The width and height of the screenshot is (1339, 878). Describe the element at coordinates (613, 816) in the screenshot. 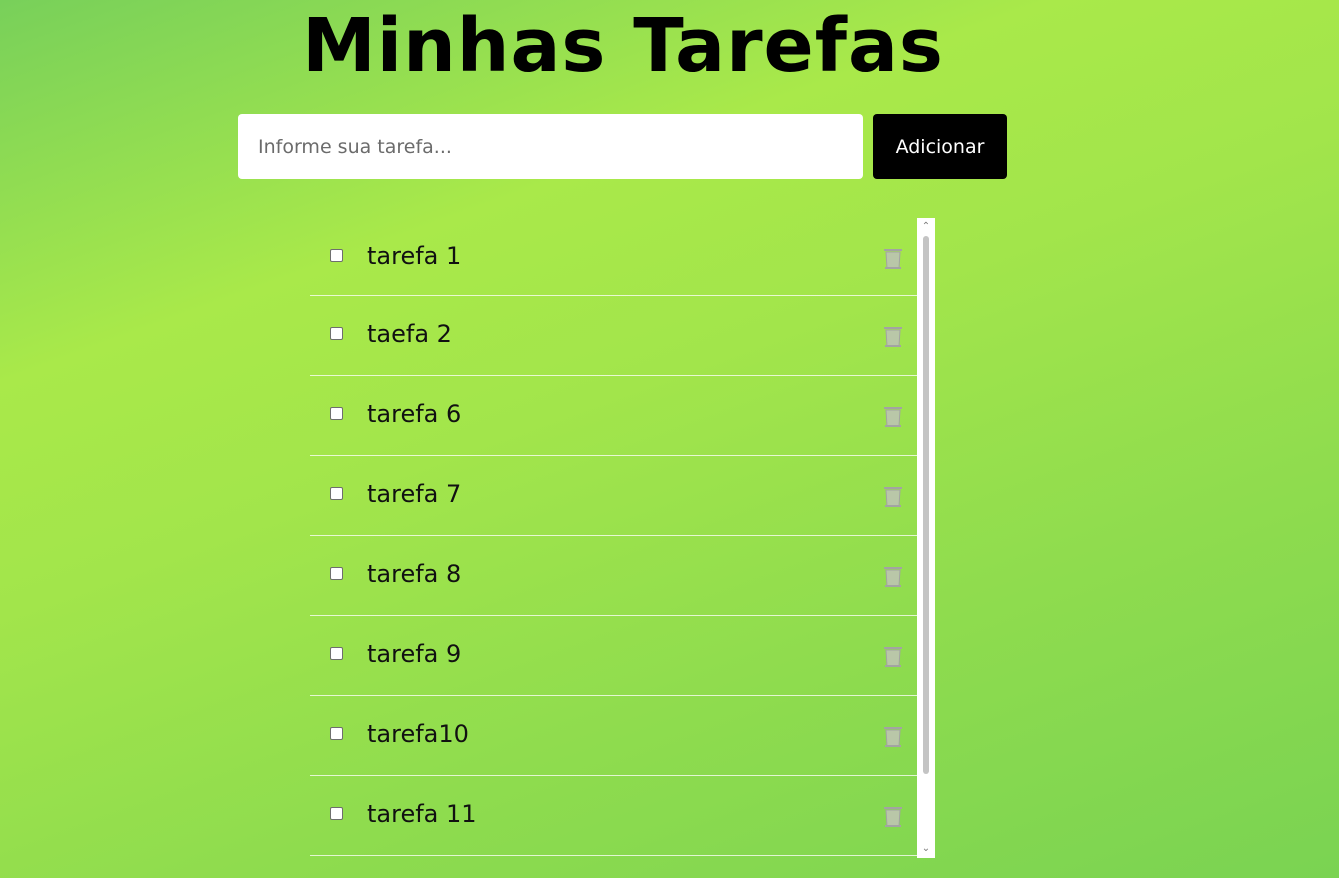

I see `task-item: tarefa 11` at that location.